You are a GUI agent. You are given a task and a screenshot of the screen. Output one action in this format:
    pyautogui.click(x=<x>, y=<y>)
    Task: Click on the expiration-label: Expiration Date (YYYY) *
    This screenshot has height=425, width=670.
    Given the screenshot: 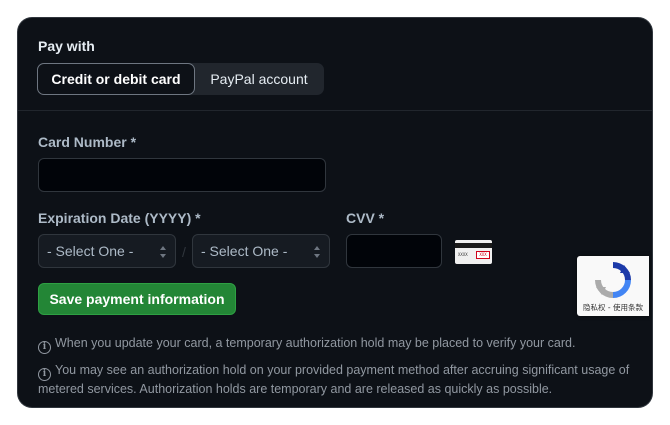 What is the action you would take?
    pyautogui.click(x=119, y=218)
    